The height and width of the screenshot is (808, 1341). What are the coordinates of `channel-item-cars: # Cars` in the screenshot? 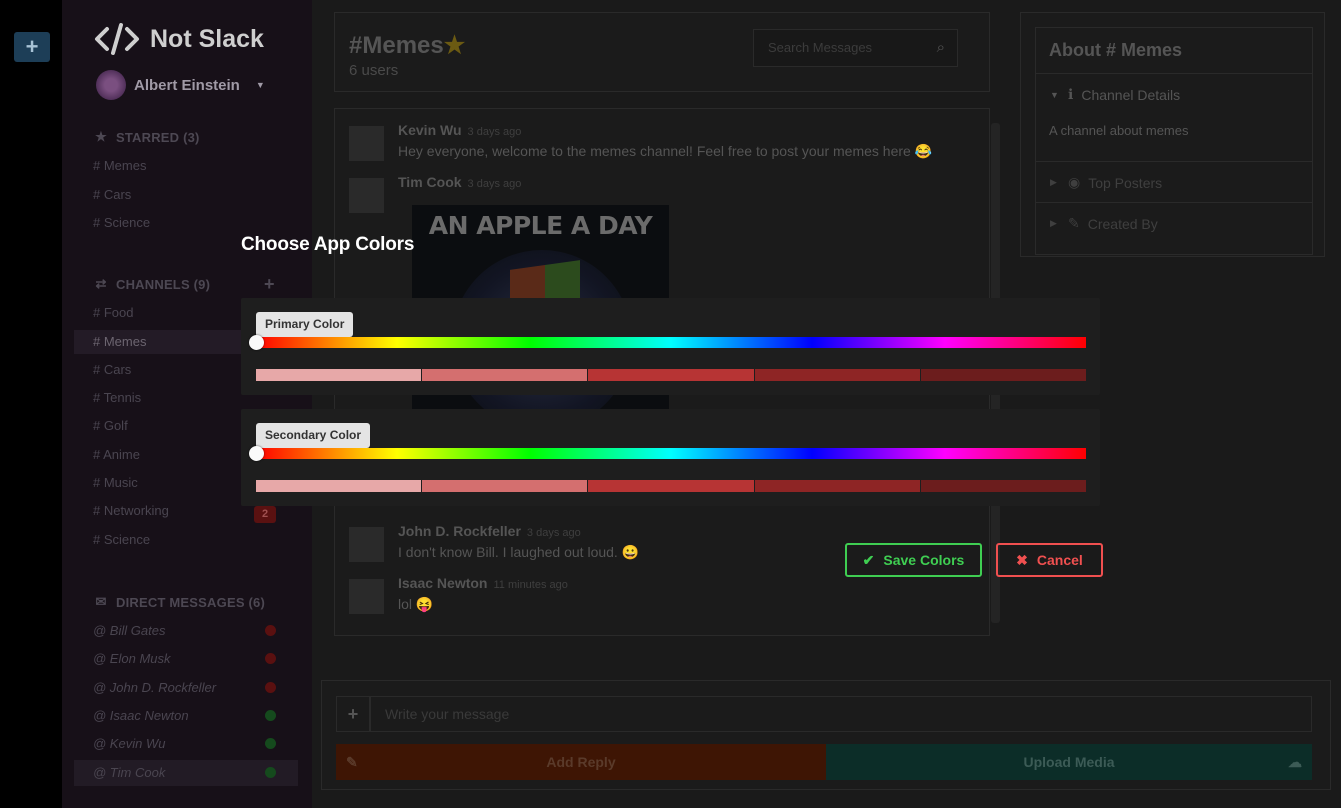 It's located at (112, 369).